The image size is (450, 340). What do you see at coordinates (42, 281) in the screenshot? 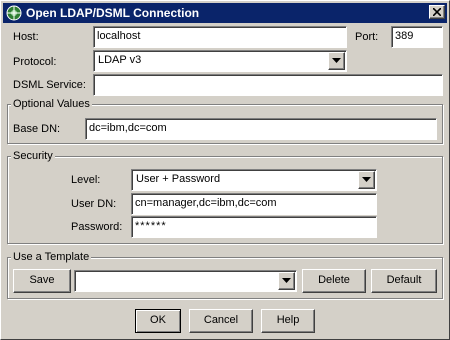
I see `save-template-button: Save` at bounding box center [42, 281].